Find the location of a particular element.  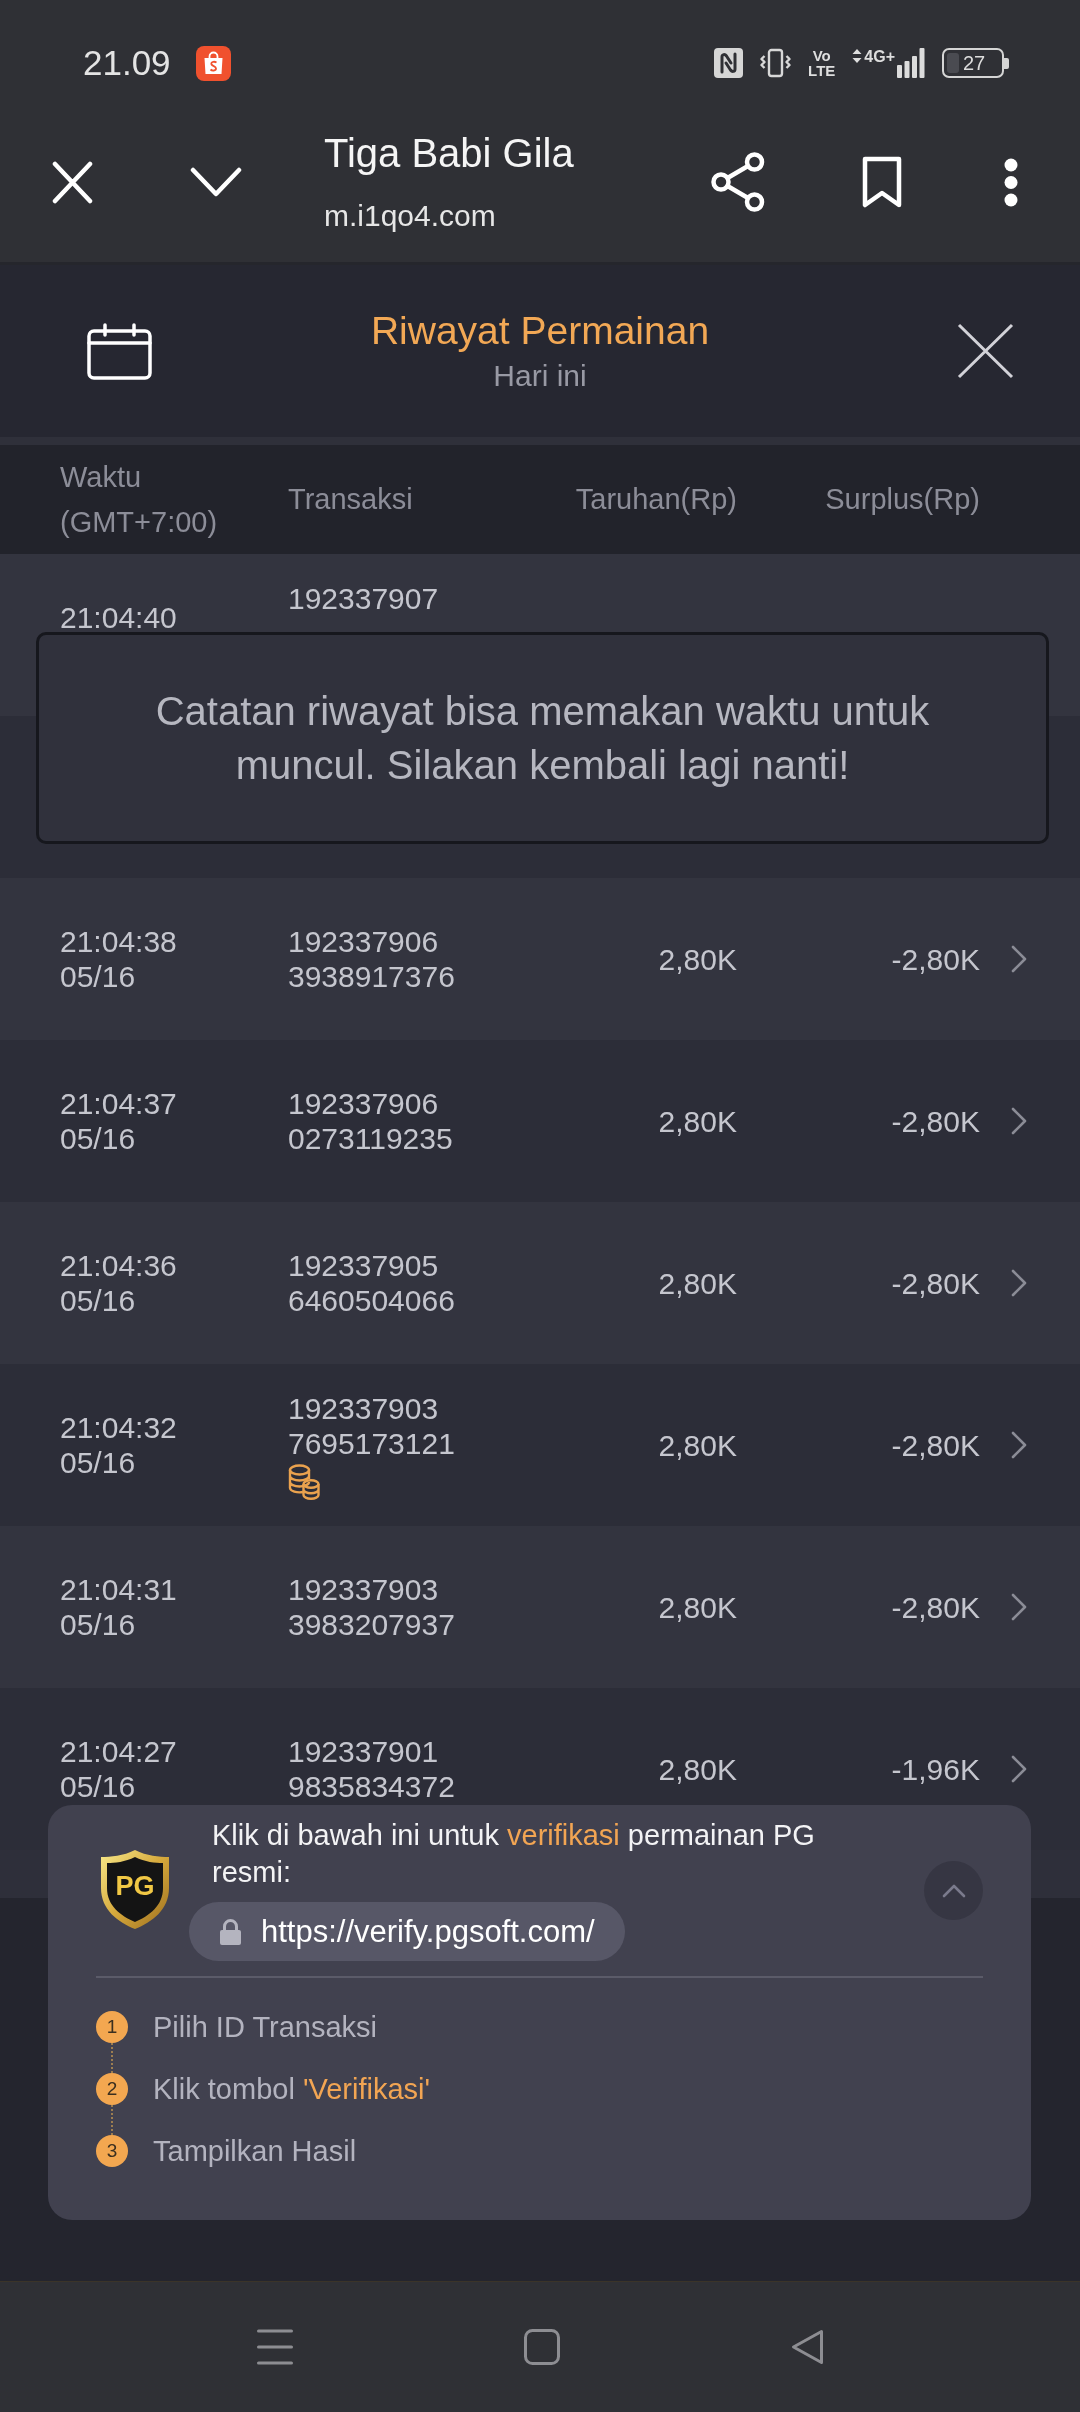

calendar-icon is located at coordinates (119, 351).